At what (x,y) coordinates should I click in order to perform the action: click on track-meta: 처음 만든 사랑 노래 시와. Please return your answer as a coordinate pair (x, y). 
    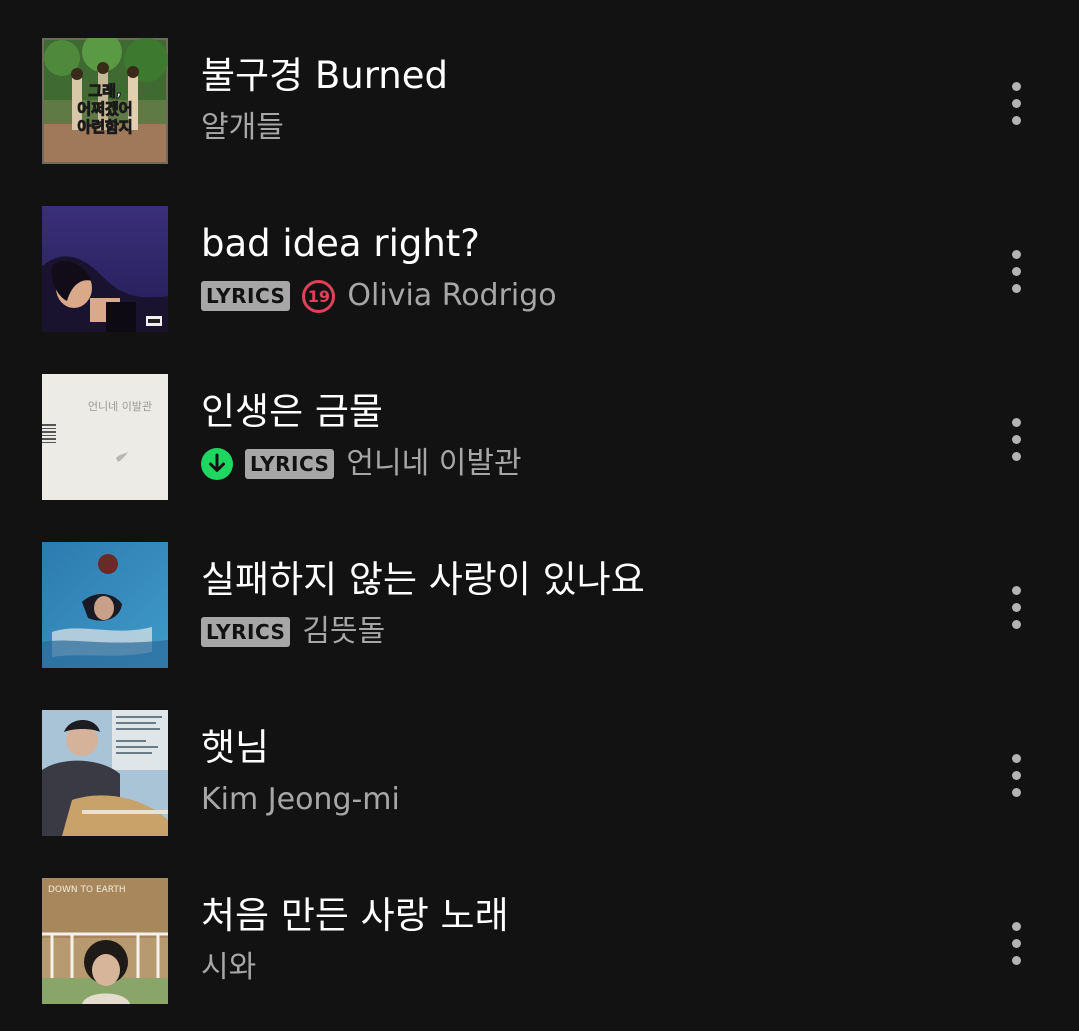
    Looking at the image, I should click on (581, 940).